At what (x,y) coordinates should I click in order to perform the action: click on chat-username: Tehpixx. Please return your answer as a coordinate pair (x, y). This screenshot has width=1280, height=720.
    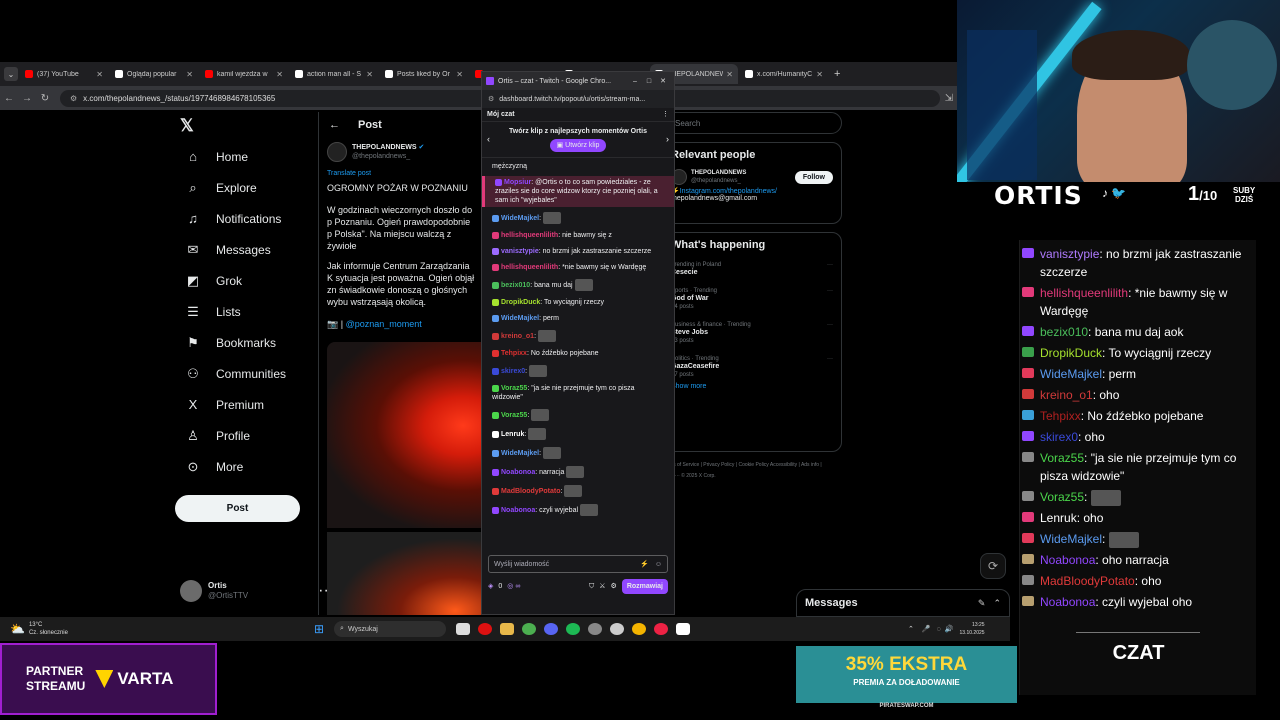
    Looking at the image, I should click on (514, 353).